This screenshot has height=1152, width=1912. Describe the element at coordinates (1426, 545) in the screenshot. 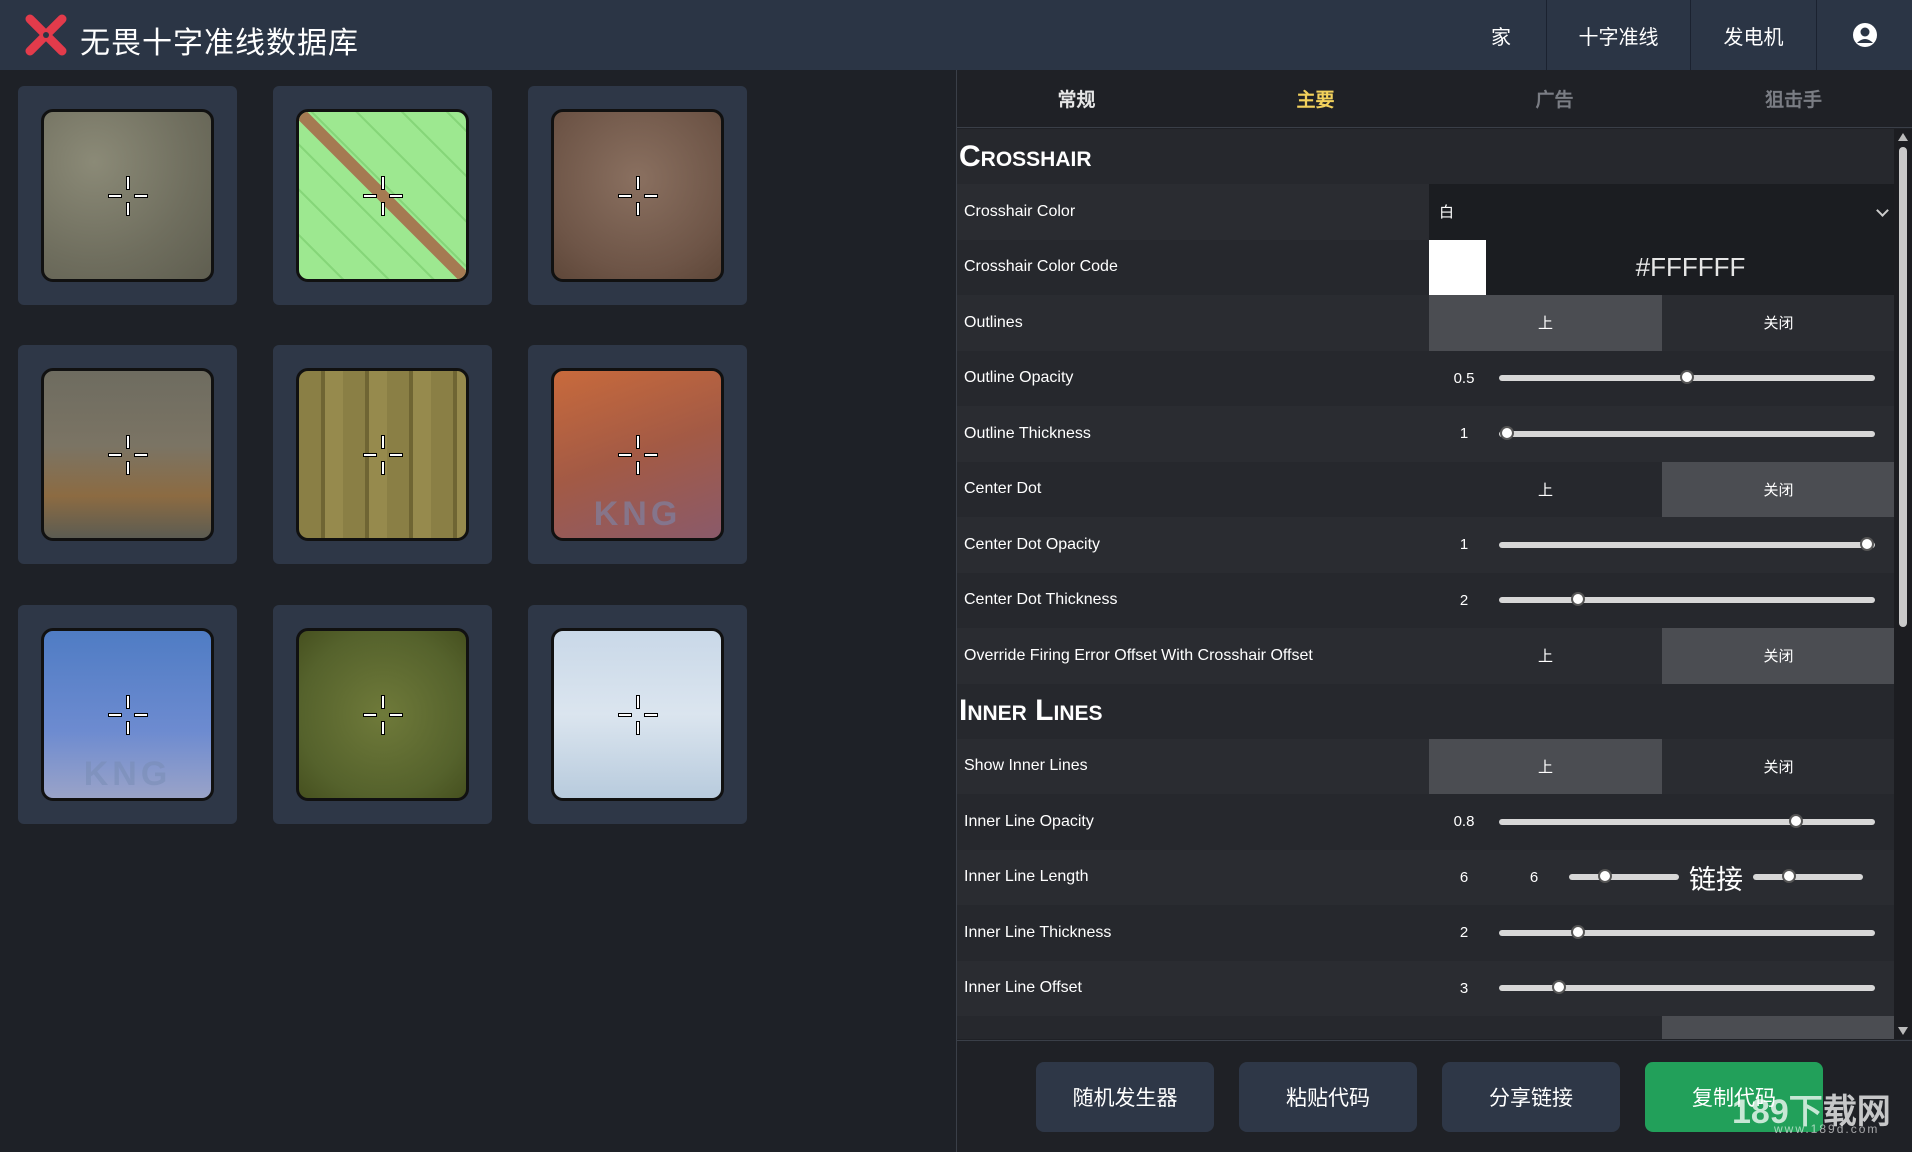

I see `setting-center-dot-opacity: Center Dot Opacity 1` at that location.